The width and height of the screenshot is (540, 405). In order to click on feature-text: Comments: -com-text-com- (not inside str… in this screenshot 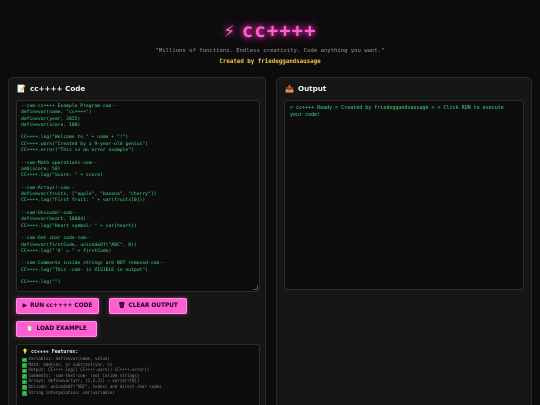, I will do `click(84, 375)`.